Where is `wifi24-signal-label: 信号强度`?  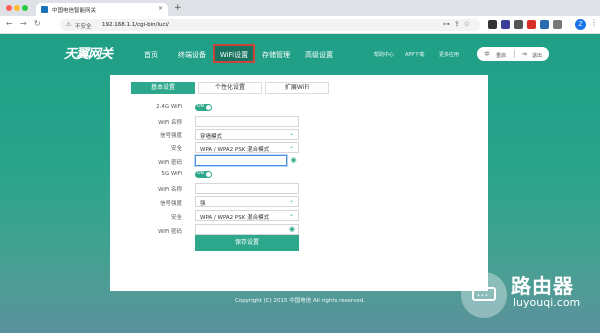 wifi24-signal-label: 信号强度 is located at coordinates (170, 136).